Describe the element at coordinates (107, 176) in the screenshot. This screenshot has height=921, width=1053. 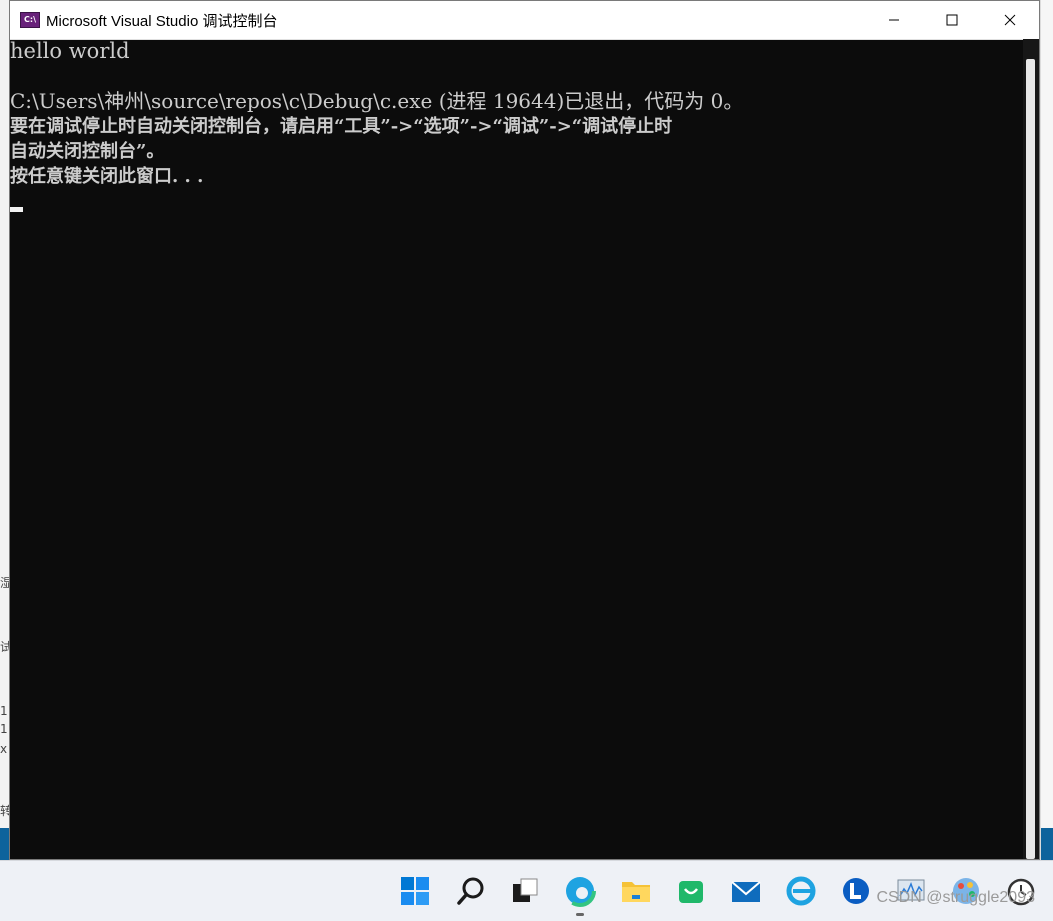
I see `console-line: 按任意键关闭此窗口. . .` at that location.